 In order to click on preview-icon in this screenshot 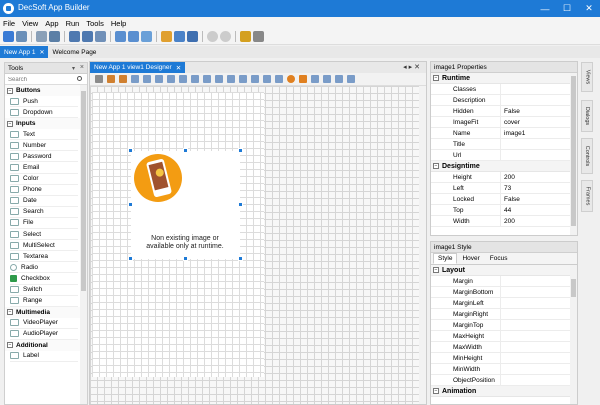, I will do `click(351, 79)`.